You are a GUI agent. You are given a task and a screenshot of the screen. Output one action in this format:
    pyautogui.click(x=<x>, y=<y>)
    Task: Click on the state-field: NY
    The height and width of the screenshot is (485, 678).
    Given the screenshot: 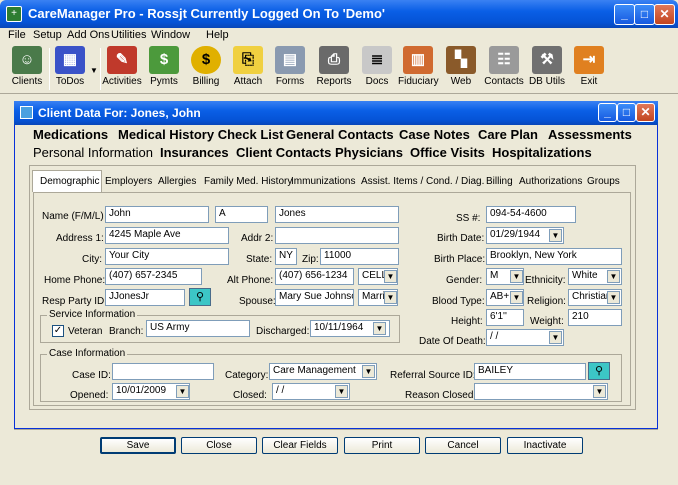 What is the action you would take?
    pyautogui.click(x=286, y=256)
    